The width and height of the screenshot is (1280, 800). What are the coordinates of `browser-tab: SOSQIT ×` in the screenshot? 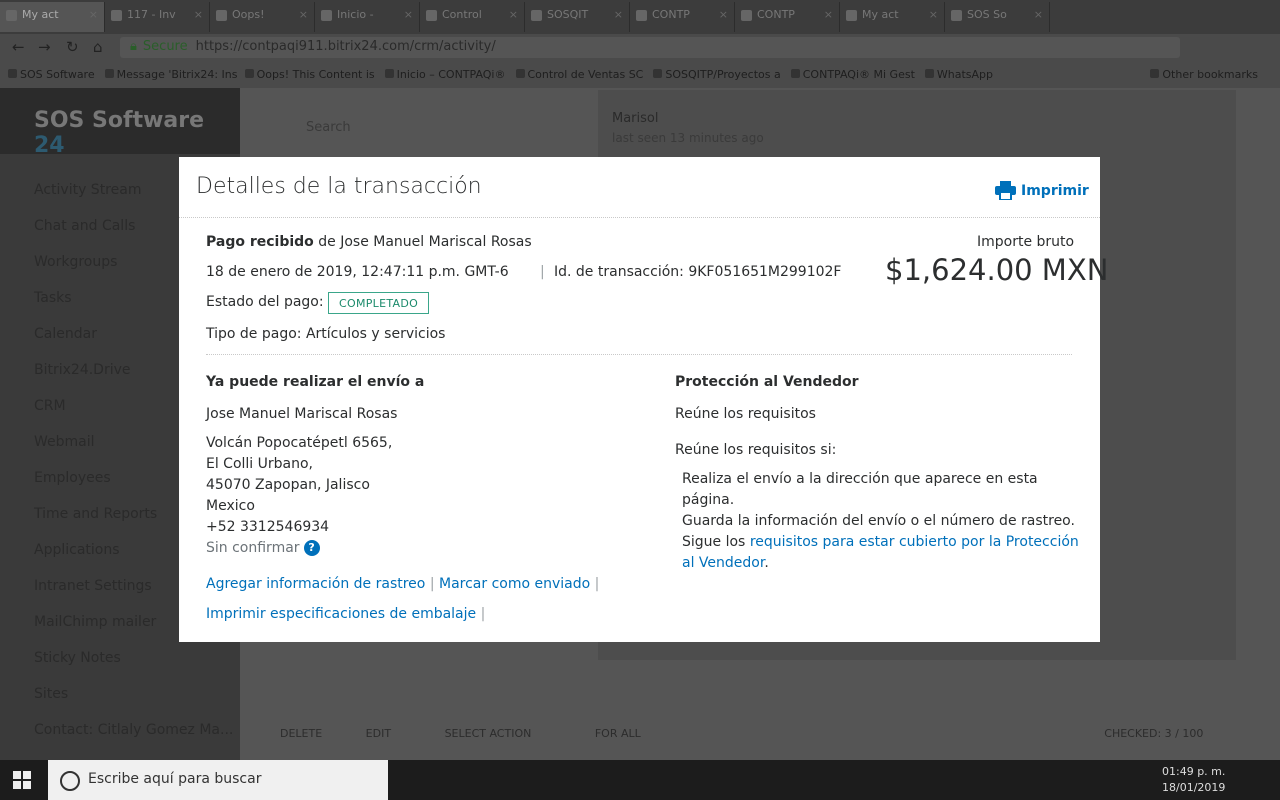 It's located at (577, 17).